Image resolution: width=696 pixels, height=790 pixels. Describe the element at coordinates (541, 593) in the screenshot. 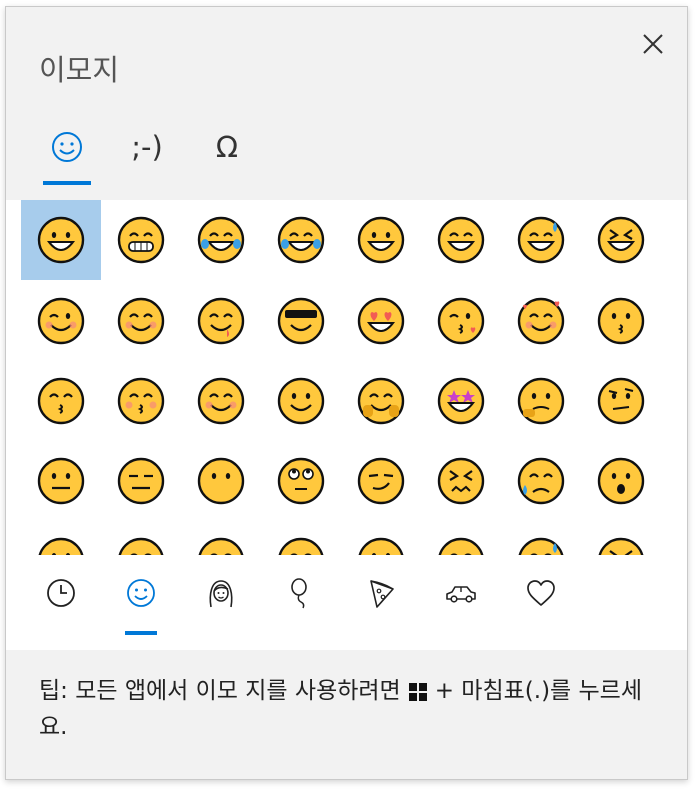

I see `heart-icon` at that location.